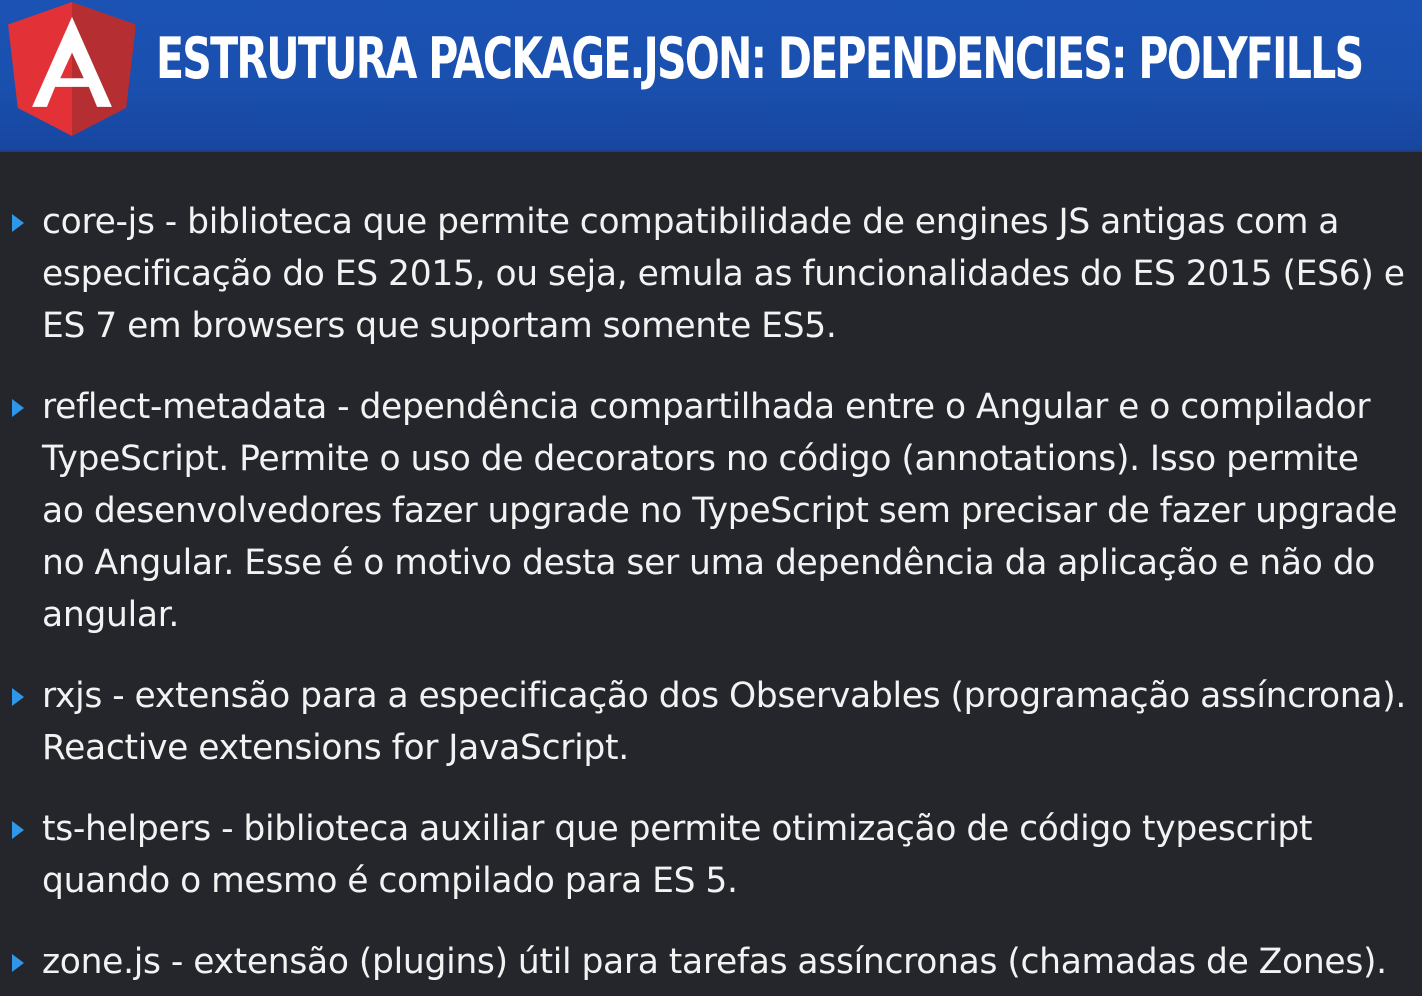 The width and height of the screenshot is (1422, 996). What do you see at coordinates (72, 69) in the screenshot?
I see `angular-logo-icon` at bounding box center [72, 69].